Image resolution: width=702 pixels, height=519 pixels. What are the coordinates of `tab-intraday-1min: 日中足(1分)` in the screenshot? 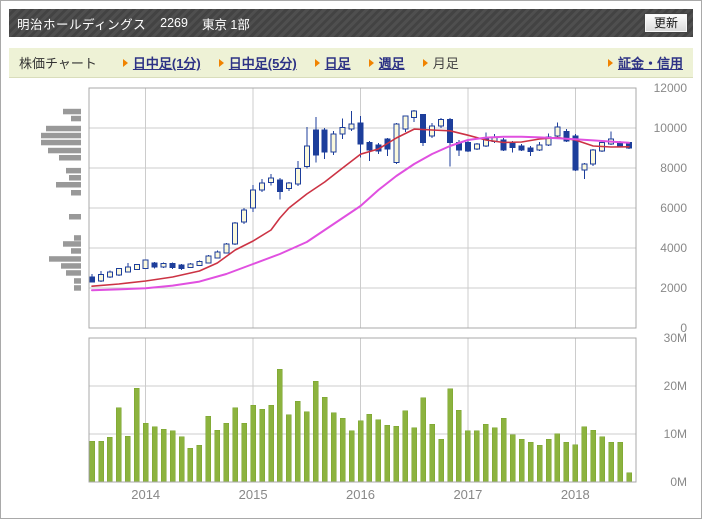 It's located at (161, 62).